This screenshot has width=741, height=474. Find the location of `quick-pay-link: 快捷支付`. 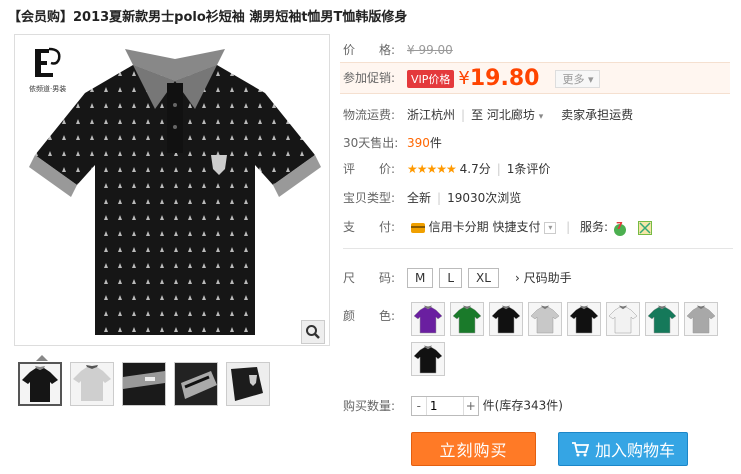

quick-pay-link: 快捷支付 is located at coordinates (517, 227).